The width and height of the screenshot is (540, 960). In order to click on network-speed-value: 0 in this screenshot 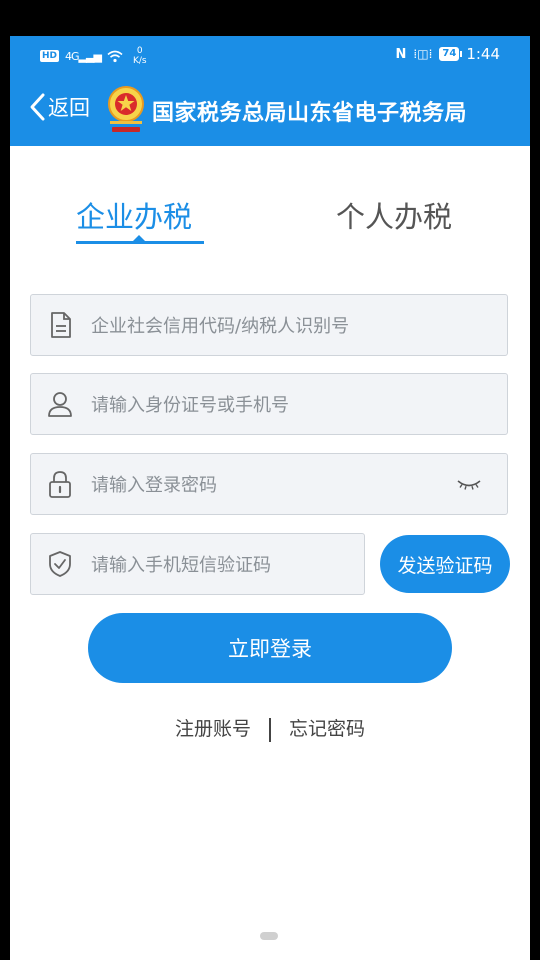, I will do `click(139, 51)`.